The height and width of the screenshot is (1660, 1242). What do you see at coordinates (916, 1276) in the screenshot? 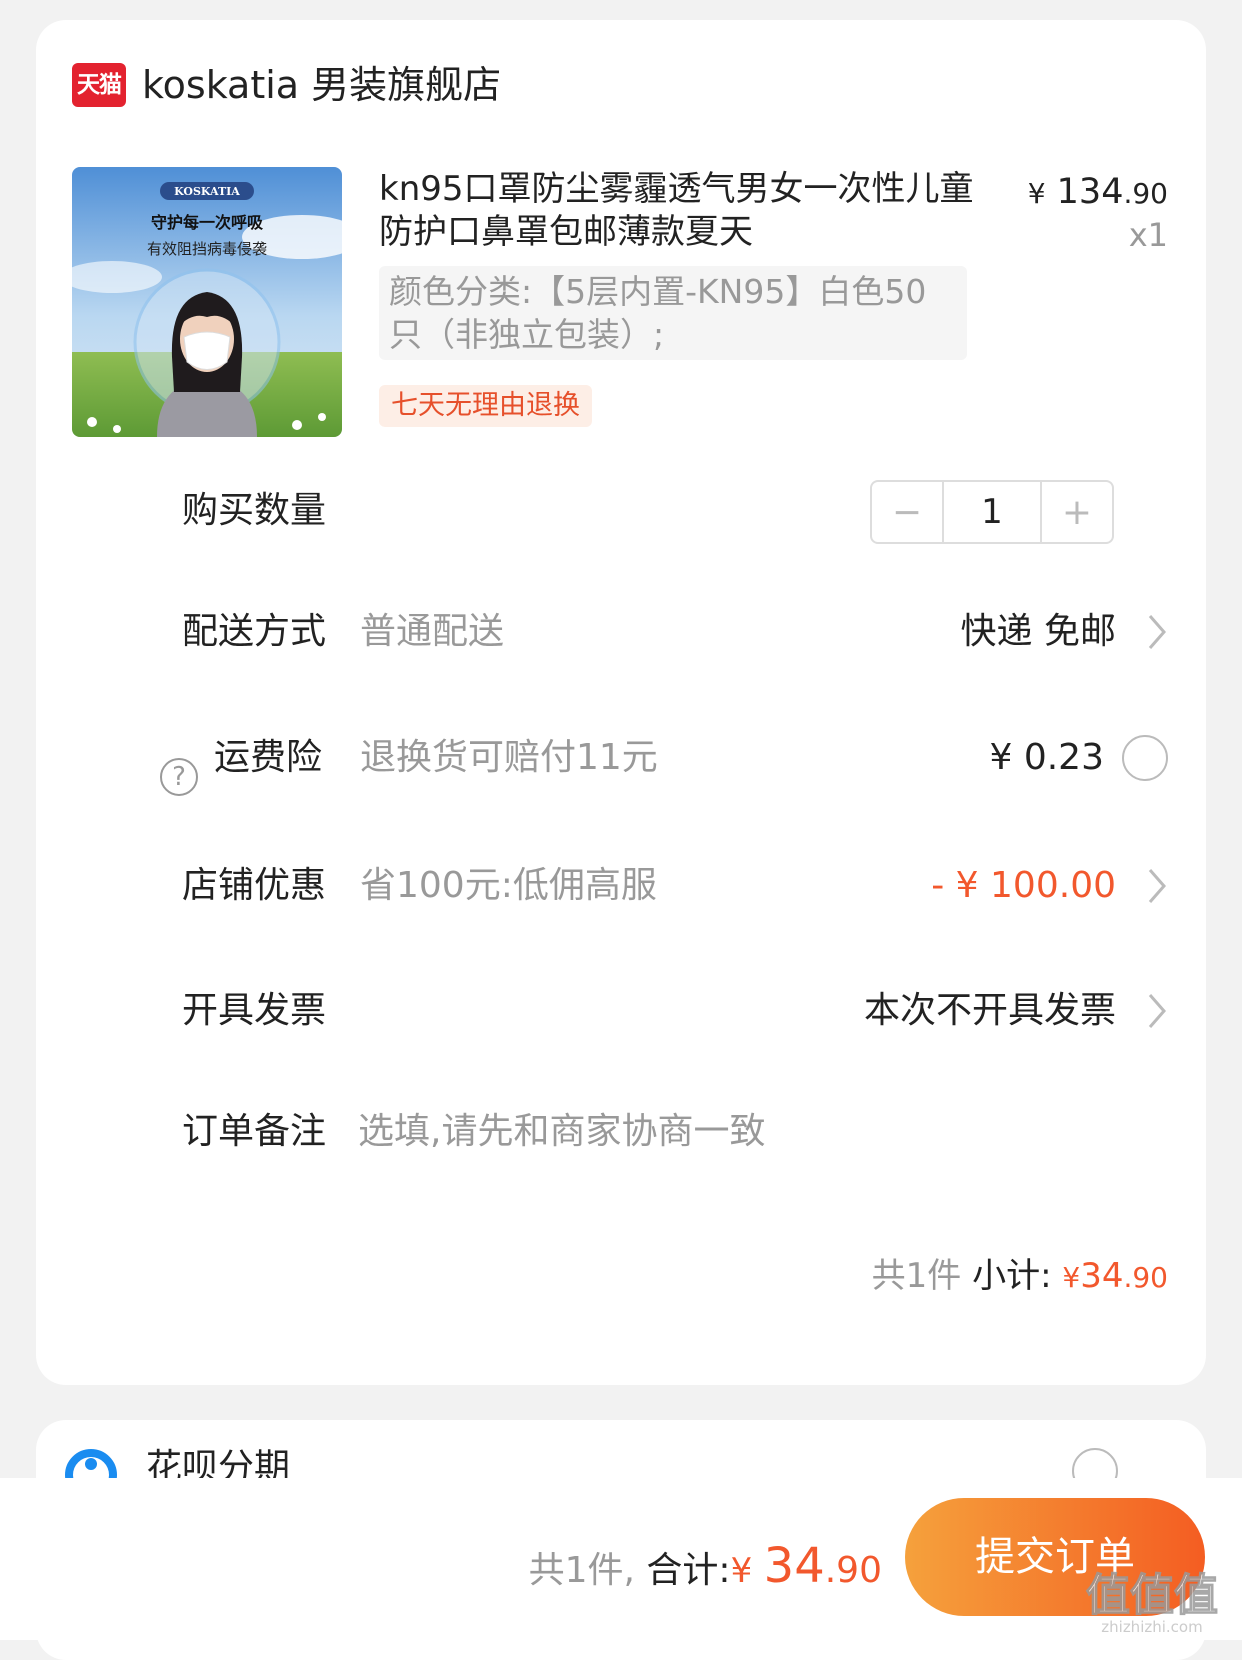
I see `subtotal-count: 共1件` at bounding box center [916, 1276].